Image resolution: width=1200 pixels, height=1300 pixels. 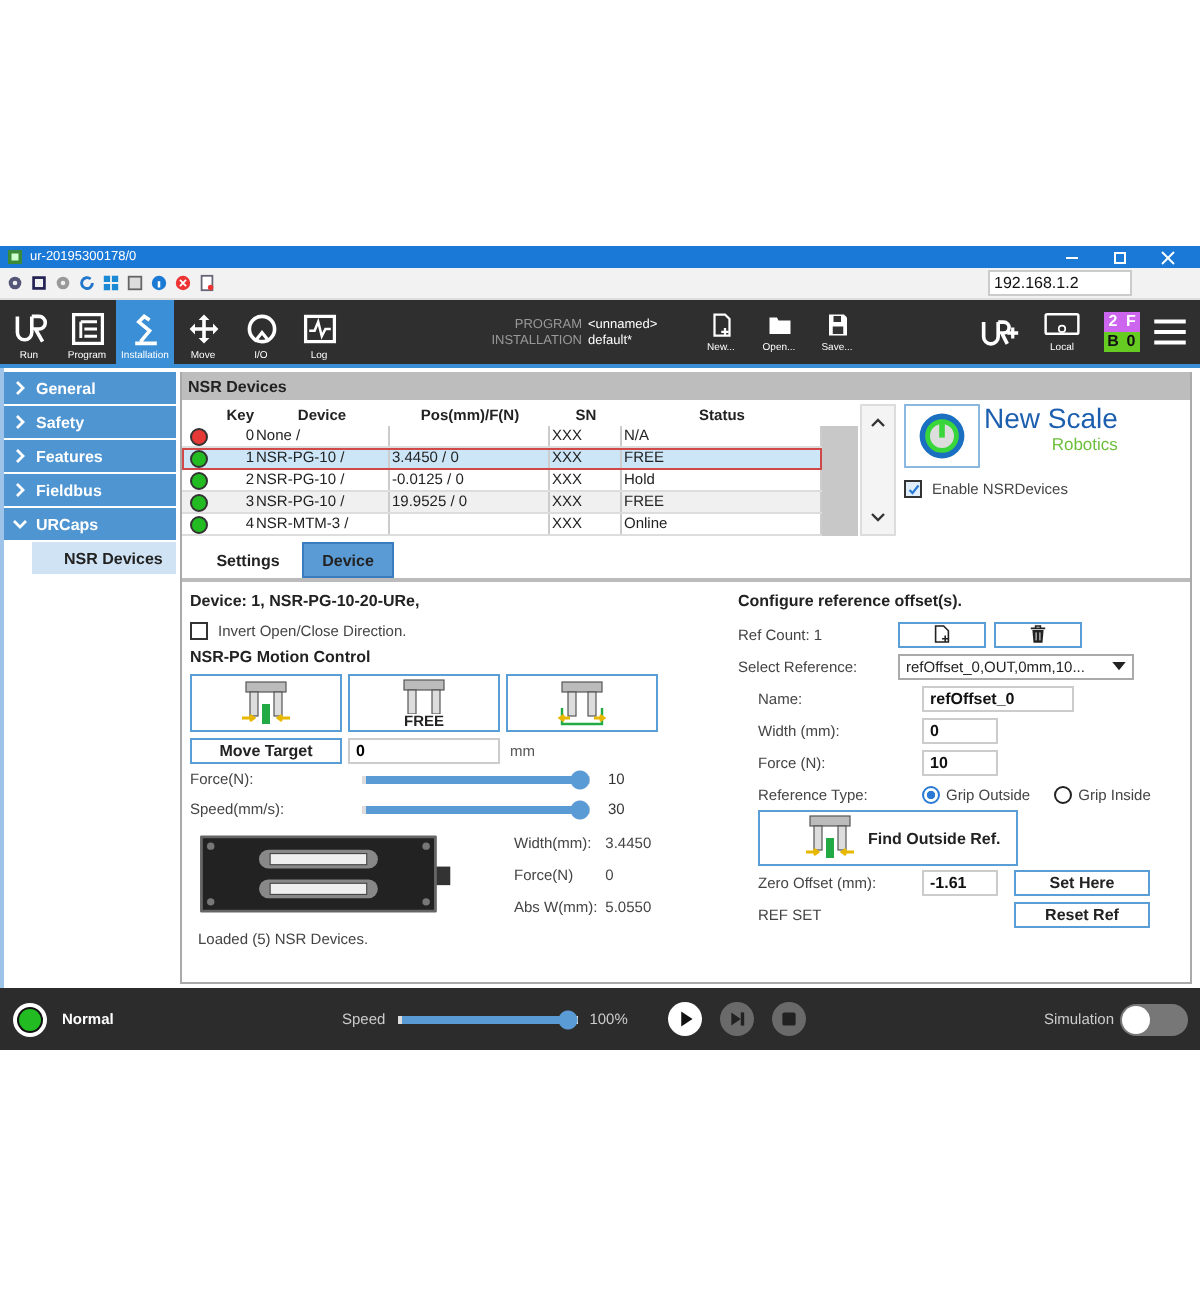 I want to click on gauge-icon, so click(x=261, y=329).